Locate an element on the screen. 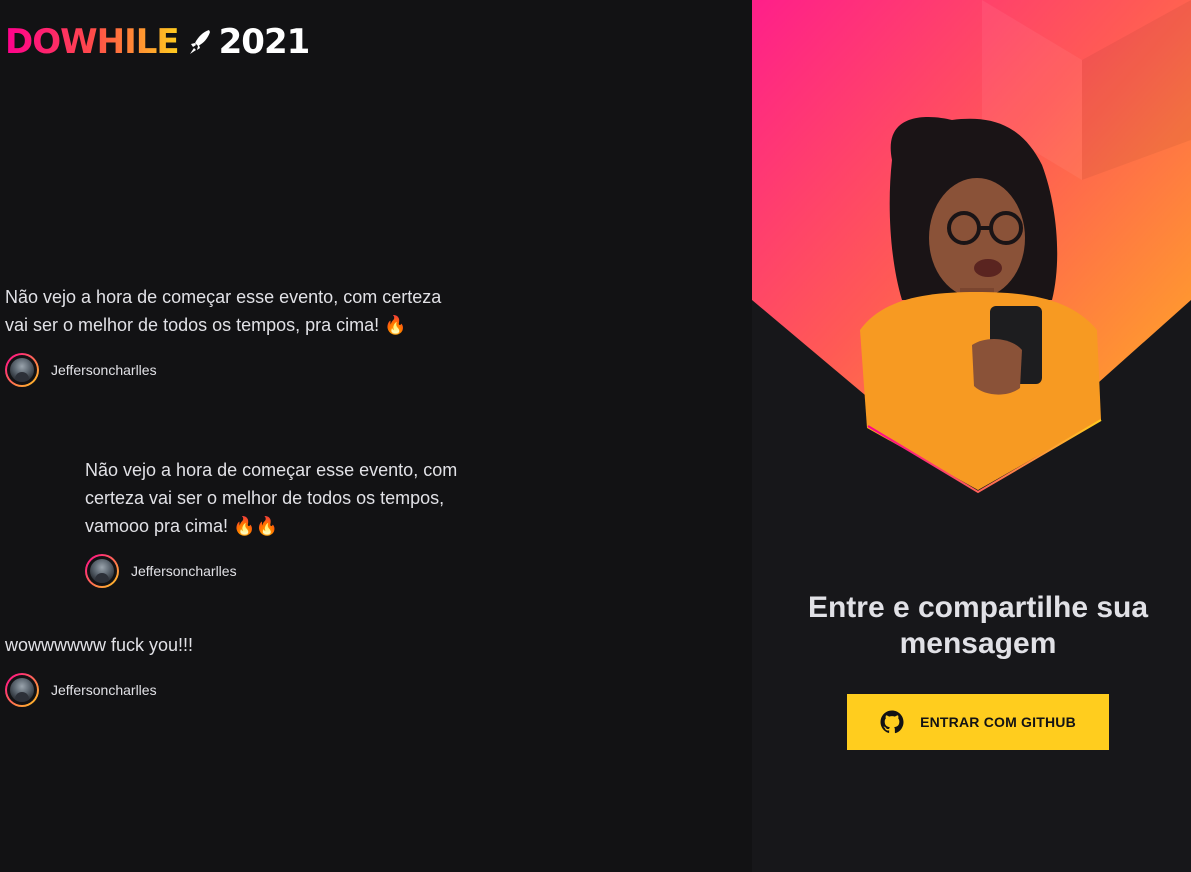 This screenshot has width=1191, height=872. signin-github-button: ENTRAR COM GITHUB is located at coordinates (978, 722).